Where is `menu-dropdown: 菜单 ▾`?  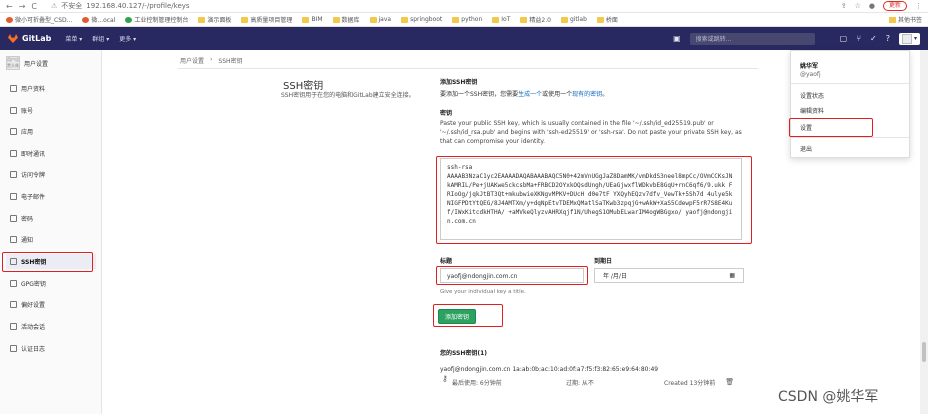 menu-dropdown: 菜单 ▾ is located at coordinates (73, 38).